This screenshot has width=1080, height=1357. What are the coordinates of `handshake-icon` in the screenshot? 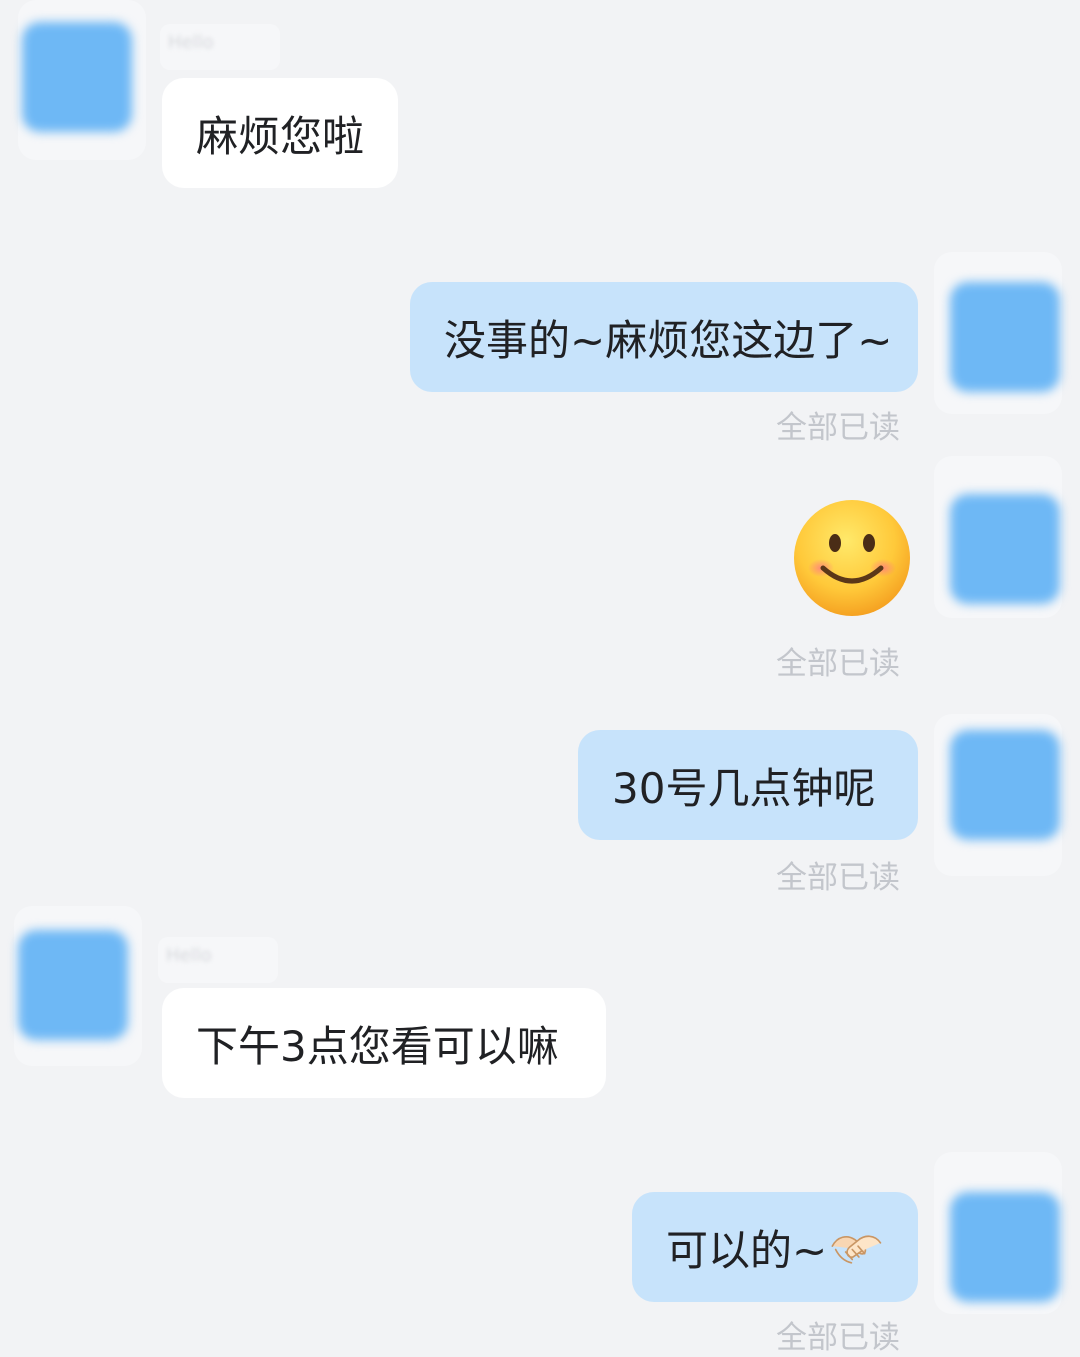 It's located at (856, 1249).